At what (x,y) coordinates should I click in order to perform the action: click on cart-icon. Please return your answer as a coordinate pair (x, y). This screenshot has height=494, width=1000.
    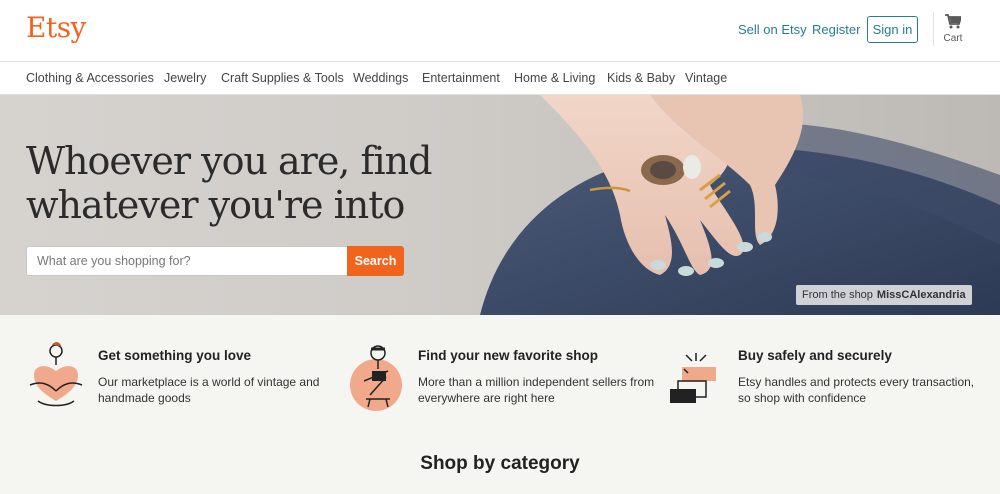
    Looking at the image, I should click on (953, 21).